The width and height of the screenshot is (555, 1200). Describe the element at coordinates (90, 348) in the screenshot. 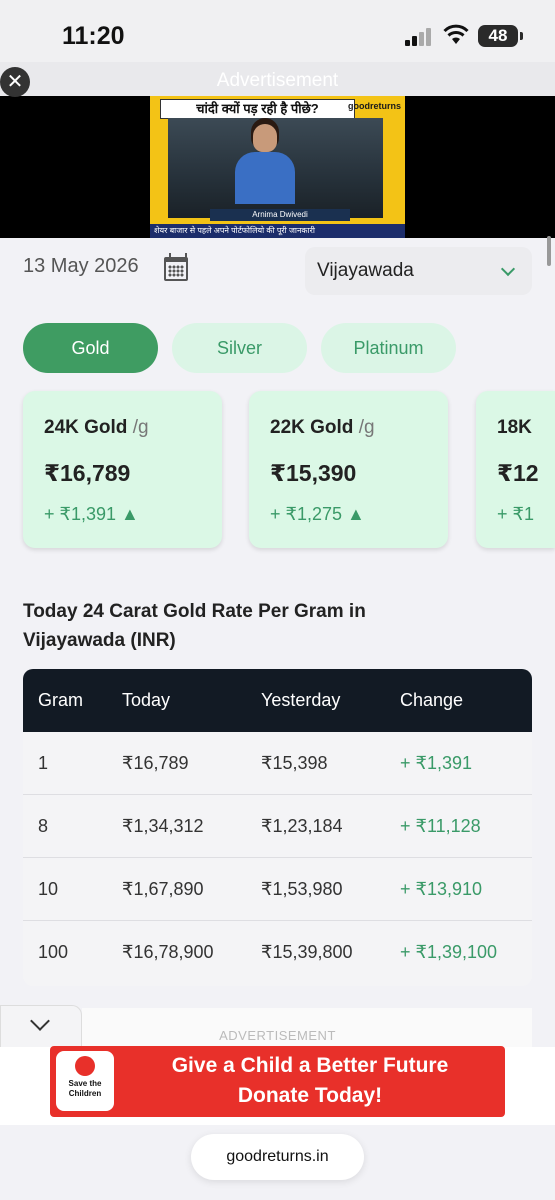

I see `tab-gold: Gold` at that location.